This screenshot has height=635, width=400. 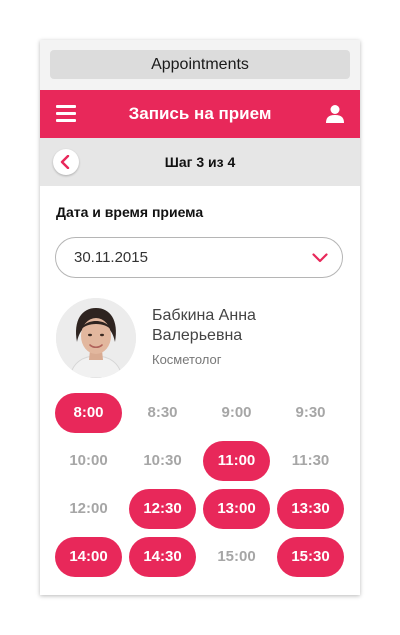 What do you see at coordinates (236, 556) in the screenshot?
I see `time-slot-button: 15:00` at bounding box center [236, 556].